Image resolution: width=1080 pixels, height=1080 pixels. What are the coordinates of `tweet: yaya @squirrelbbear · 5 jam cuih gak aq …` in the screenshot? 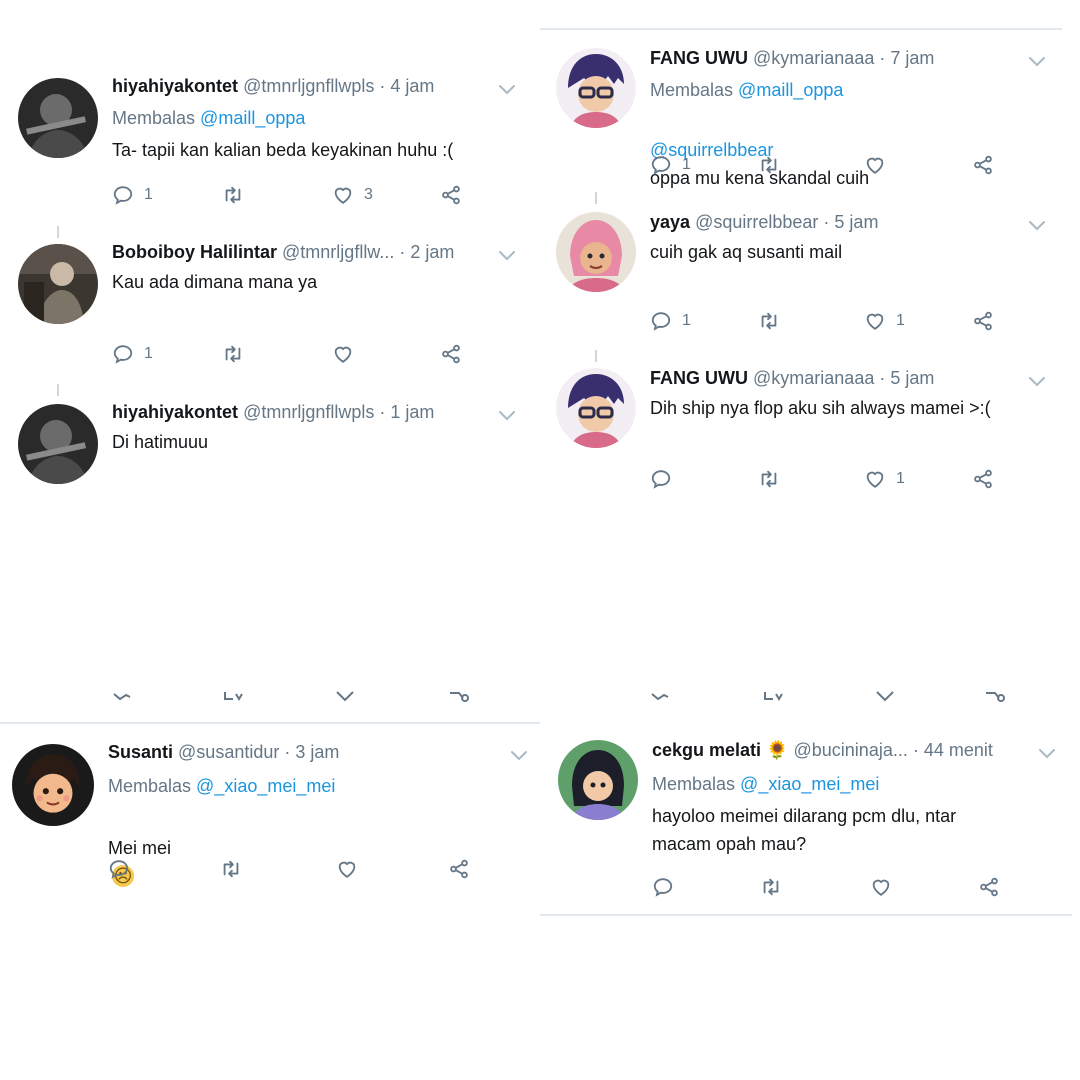 It's located at (810, 281).